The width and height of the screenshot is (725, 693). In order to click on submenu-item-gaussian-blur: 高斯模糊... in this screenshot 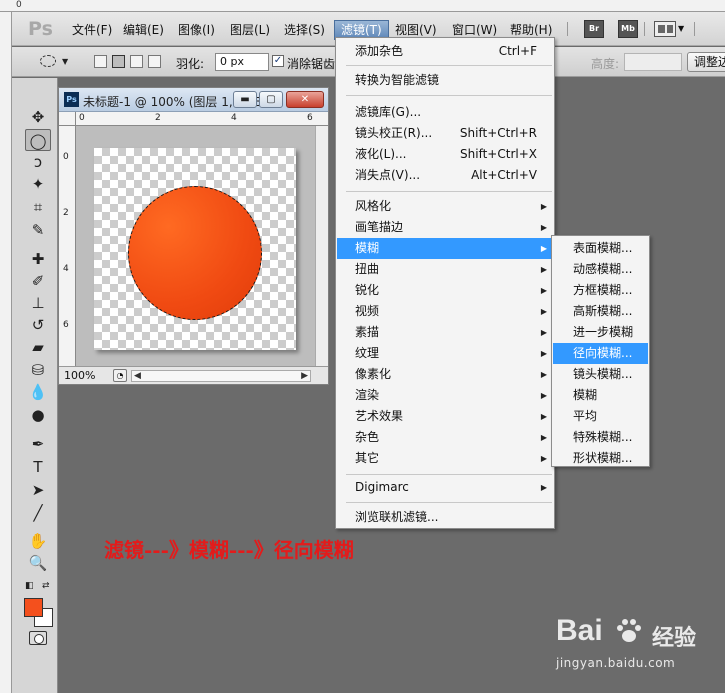, I will do `click(600, 311)`.